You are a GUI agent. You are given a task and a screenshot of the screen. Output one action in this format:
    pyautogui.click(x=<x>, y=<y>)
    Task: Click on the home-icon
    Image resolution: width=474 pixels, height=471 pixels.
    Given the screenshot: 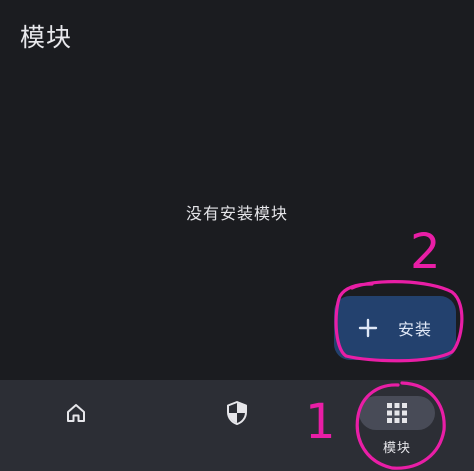 What is the action you would take?
    pyautogui.click(x=76, y=413)
    